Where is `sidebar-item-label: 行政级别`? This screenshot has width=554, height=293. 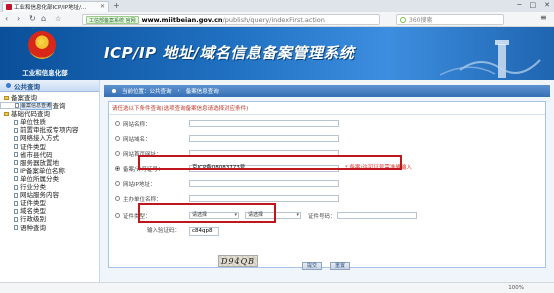
sidebar-item-label: 行政级别 is located at coordinates (33, 219).